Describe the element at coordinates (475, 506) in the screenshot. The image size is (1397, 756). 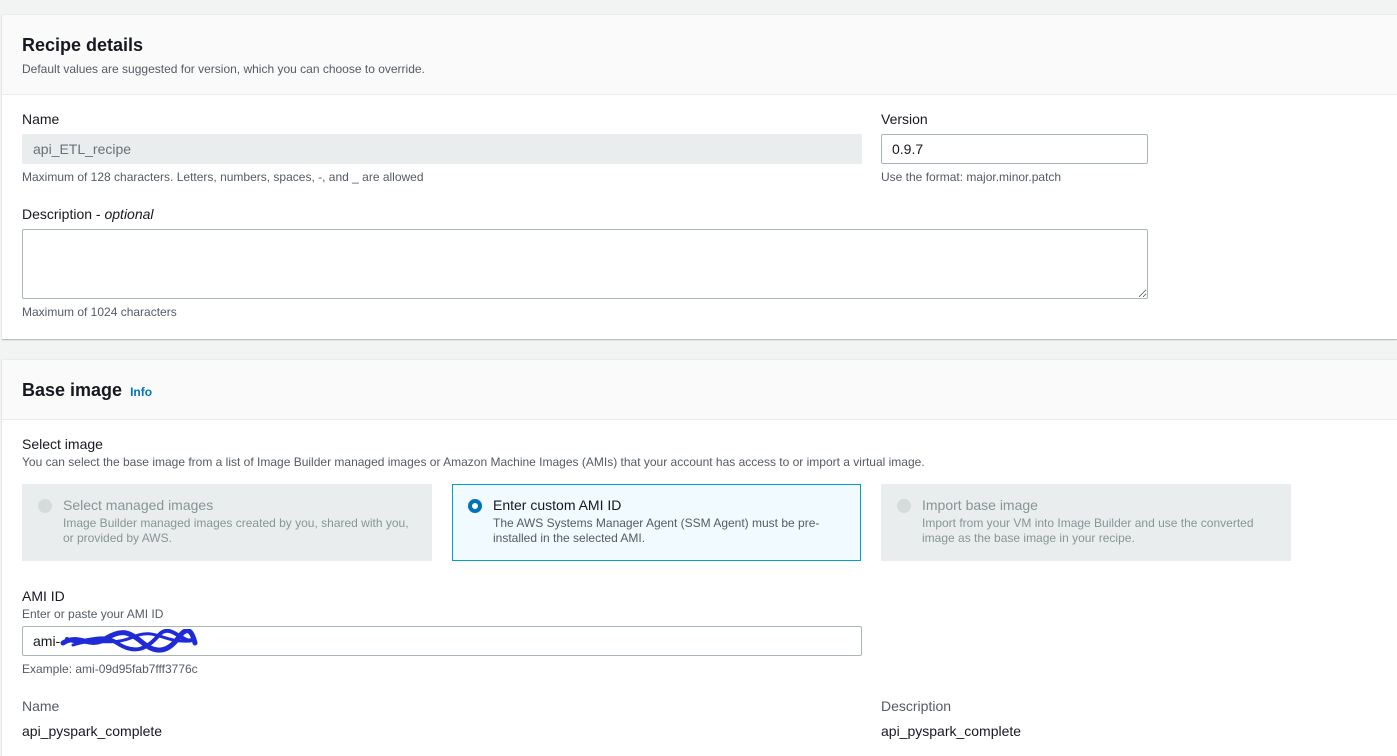
I see `radio-custom-ami` at that location.